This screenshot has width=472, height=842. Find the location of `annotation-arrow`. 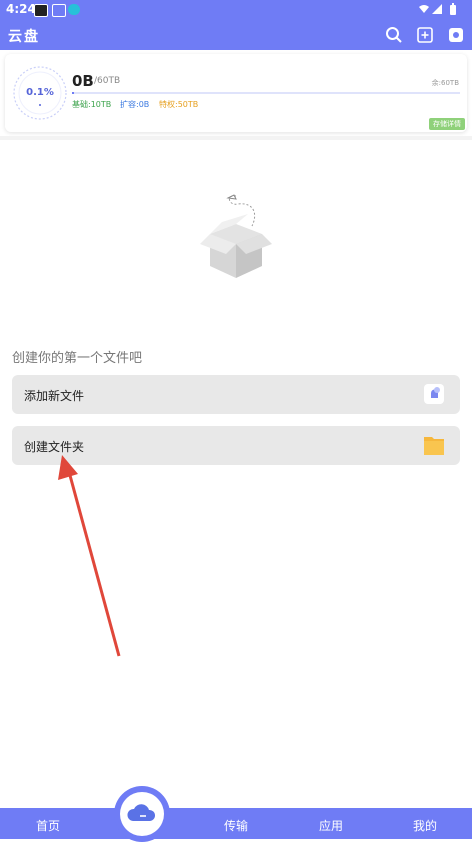

annotation-arrow is located at coordinates (89, 556).